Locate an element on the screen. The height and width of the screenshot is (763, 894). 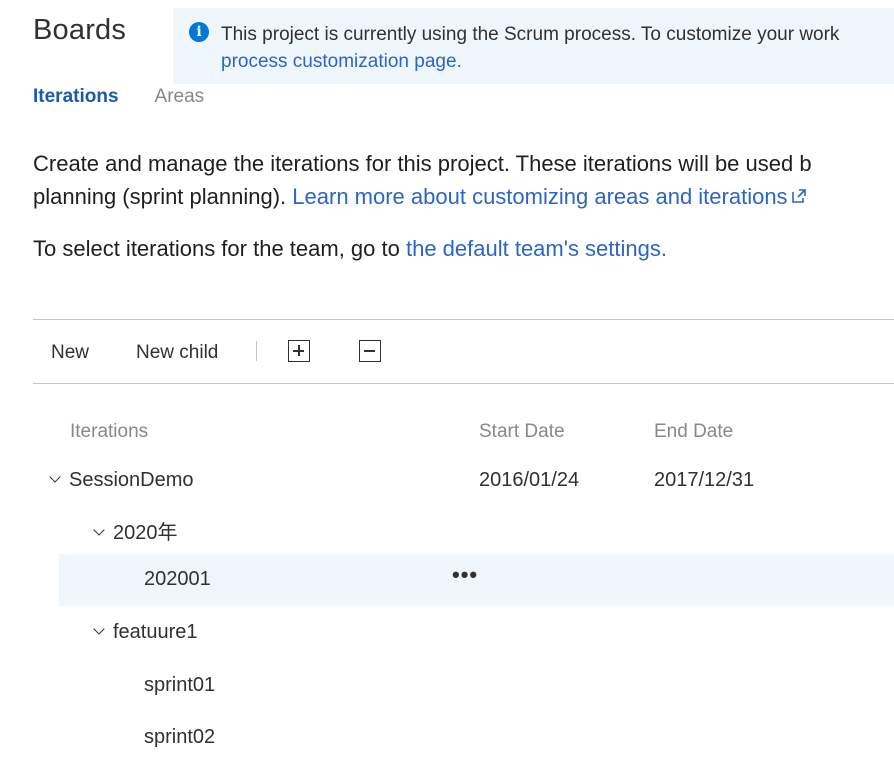
pivot-tabs: Iterations Areas is located at coordinates (118, 97).